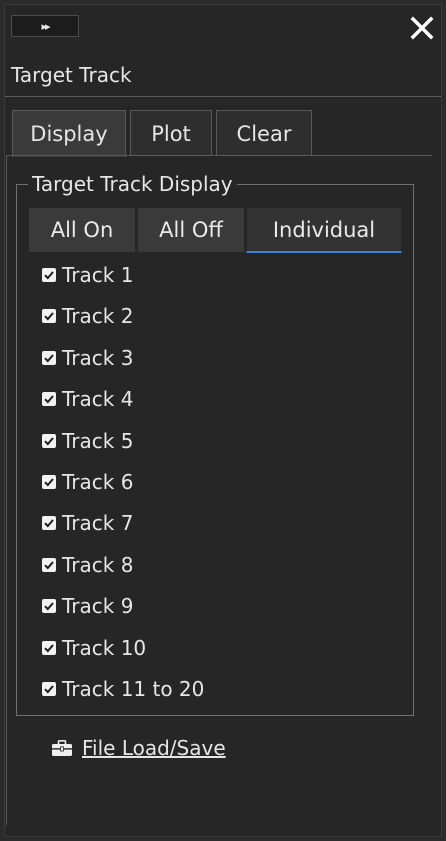 The height and width of the screenshot is (841, 446). I want to click on all-off-button: All Off, so click(191, 230).